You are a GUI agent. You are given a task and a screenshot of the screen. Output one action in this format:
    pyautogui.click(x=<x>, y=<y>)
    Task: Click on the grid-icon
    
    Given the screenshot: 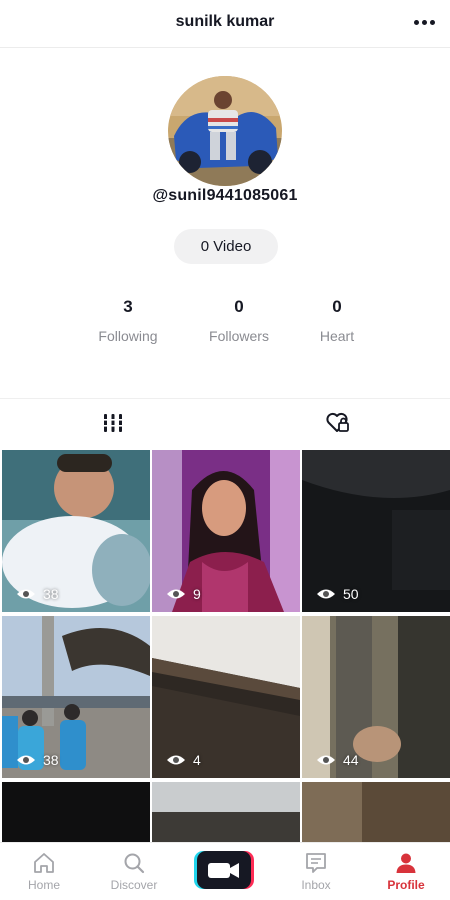 What is the action you would take?
    pyautogui.click(x=112, y=423)
    